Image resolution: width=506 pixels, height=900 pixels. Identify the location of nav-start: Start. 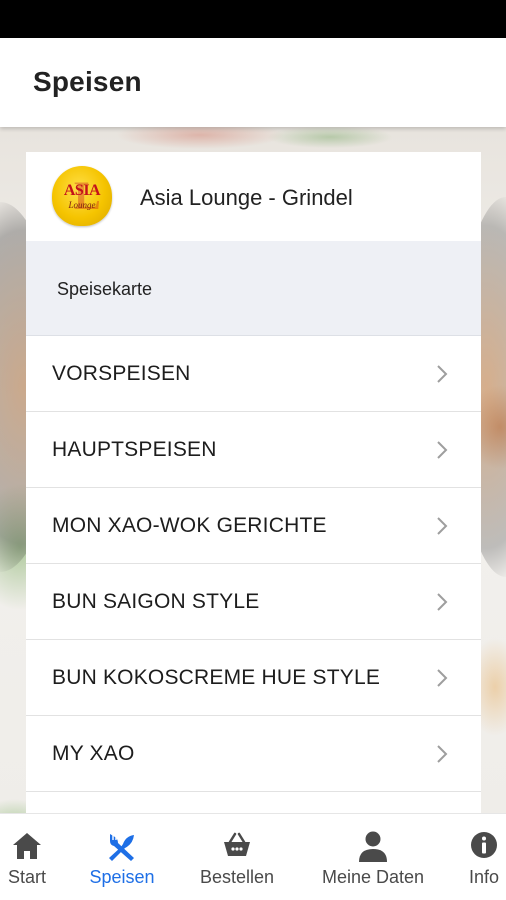
(27, 857).